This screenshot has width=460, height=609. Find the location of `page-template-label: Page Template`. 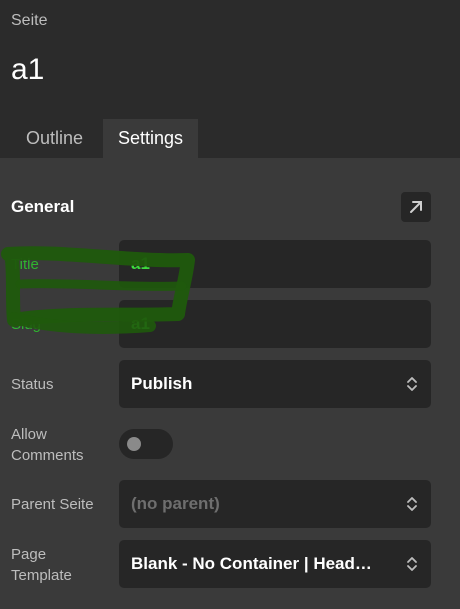

page-template-label: Page Template is located at coordinates (41, 565).